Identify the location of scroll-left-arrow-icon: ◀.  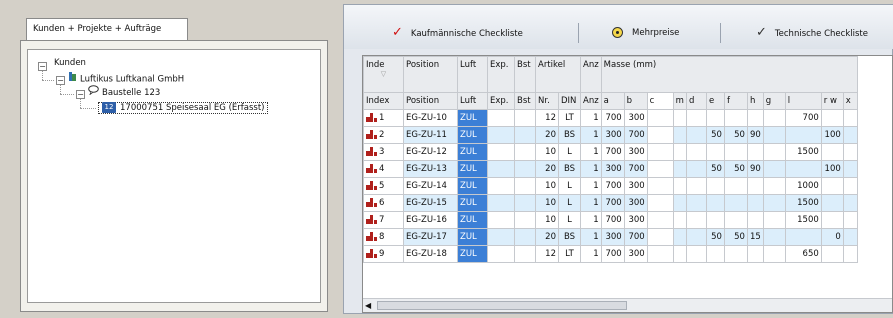
(370, 306).